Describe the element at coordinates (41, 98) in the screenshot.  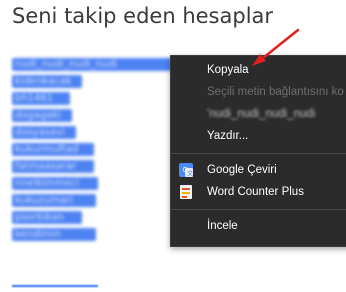
I see `list-item: bh1461` at that location.